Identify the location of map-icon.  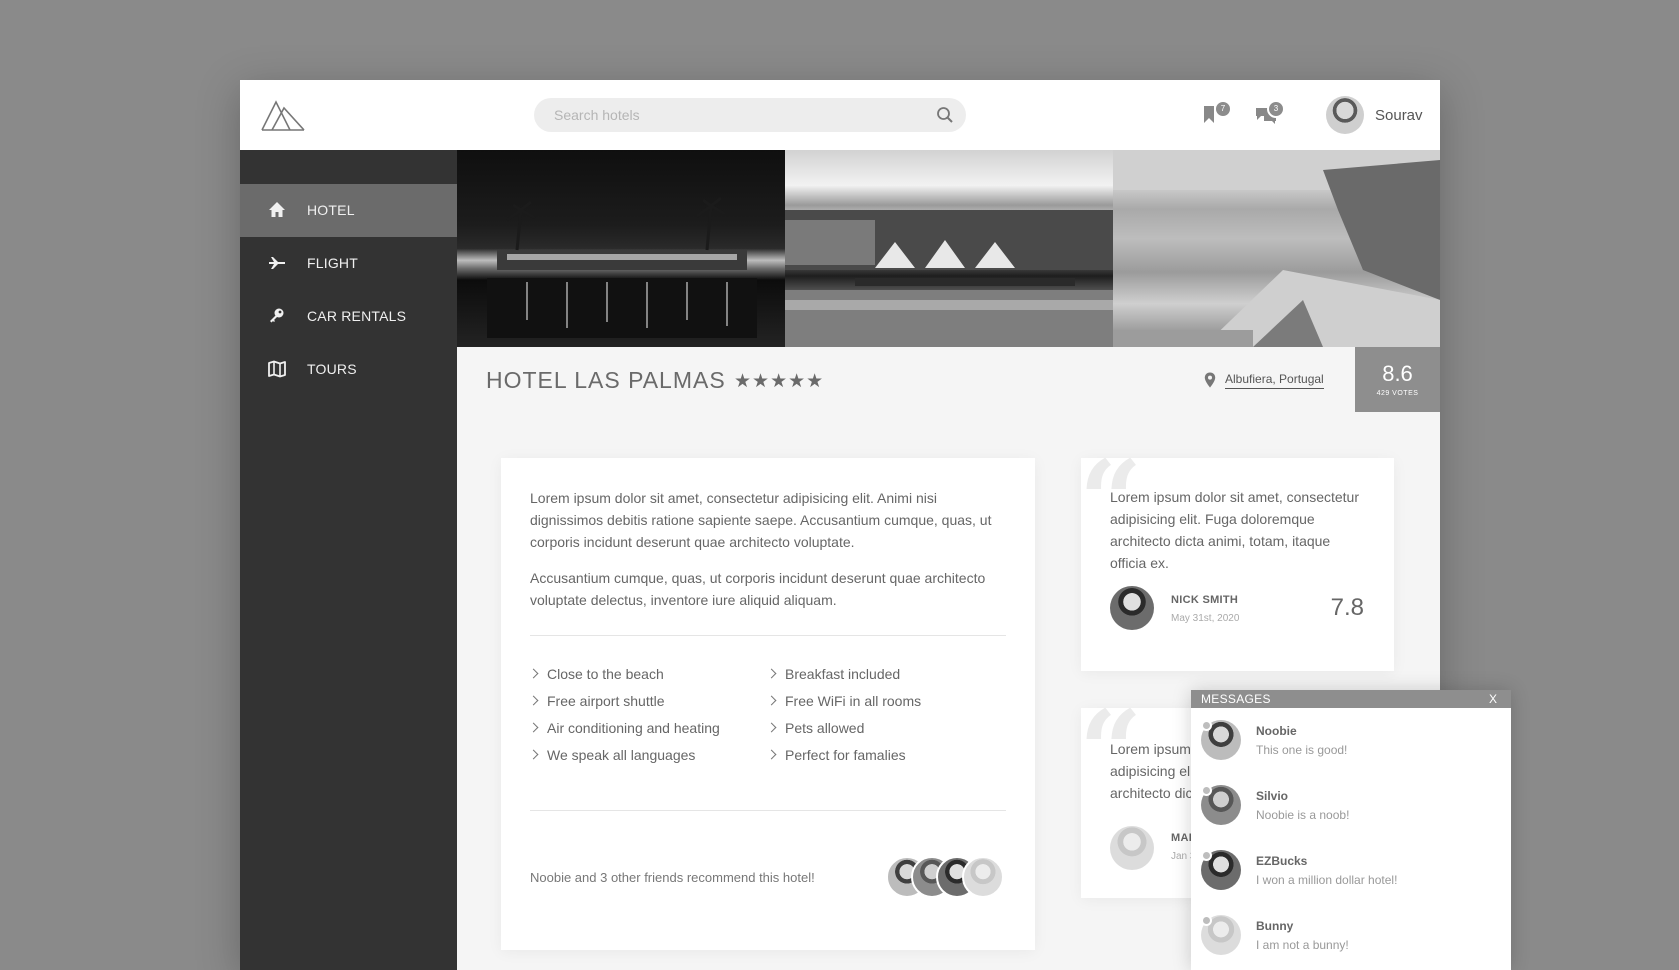
(277, 369).